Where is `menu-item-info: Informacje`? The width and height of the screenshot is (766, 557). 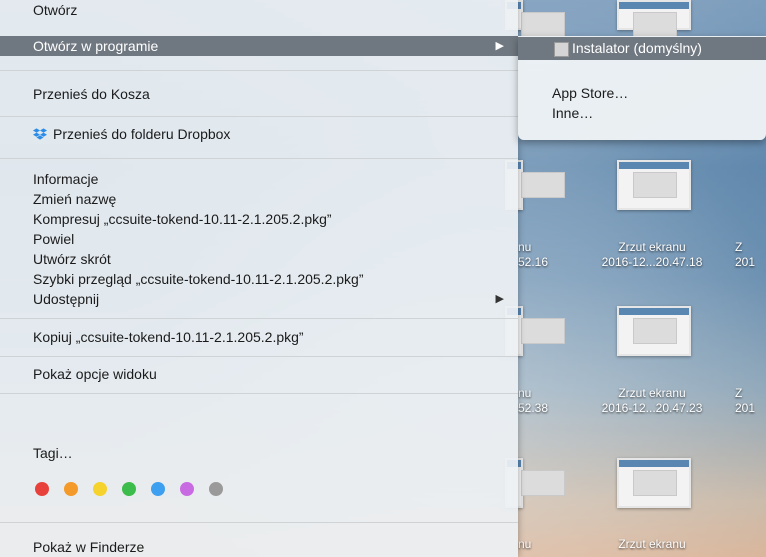 menu-item-info: Informacje is located at coordinates (259, 179).